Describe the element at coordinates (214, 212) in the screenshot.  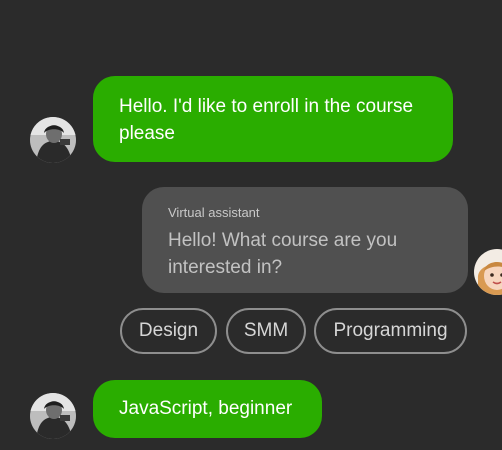
I see `assistant-sender-name: Virtual assistant` at that location.